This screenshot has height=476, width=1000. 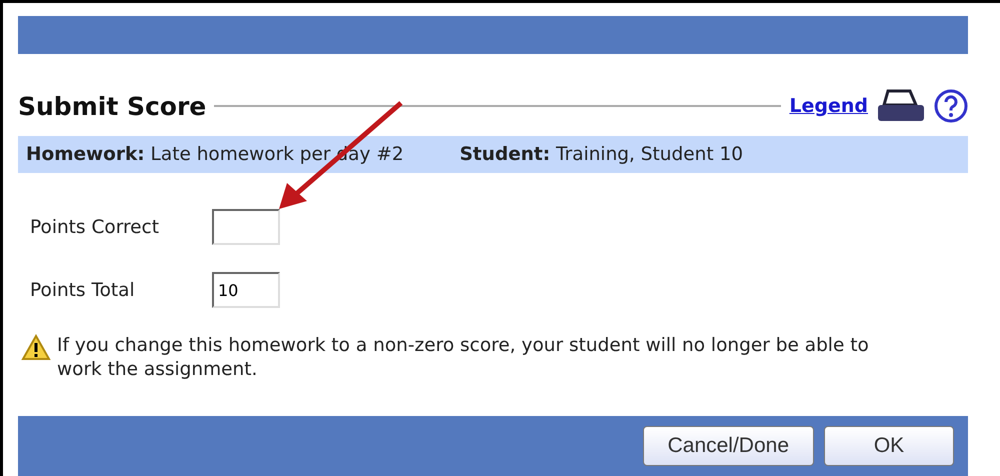 What do you see at coordinates (83, 290) in the screenshot?
I see `field-label: Points Total` at bounding box center [83, 290].